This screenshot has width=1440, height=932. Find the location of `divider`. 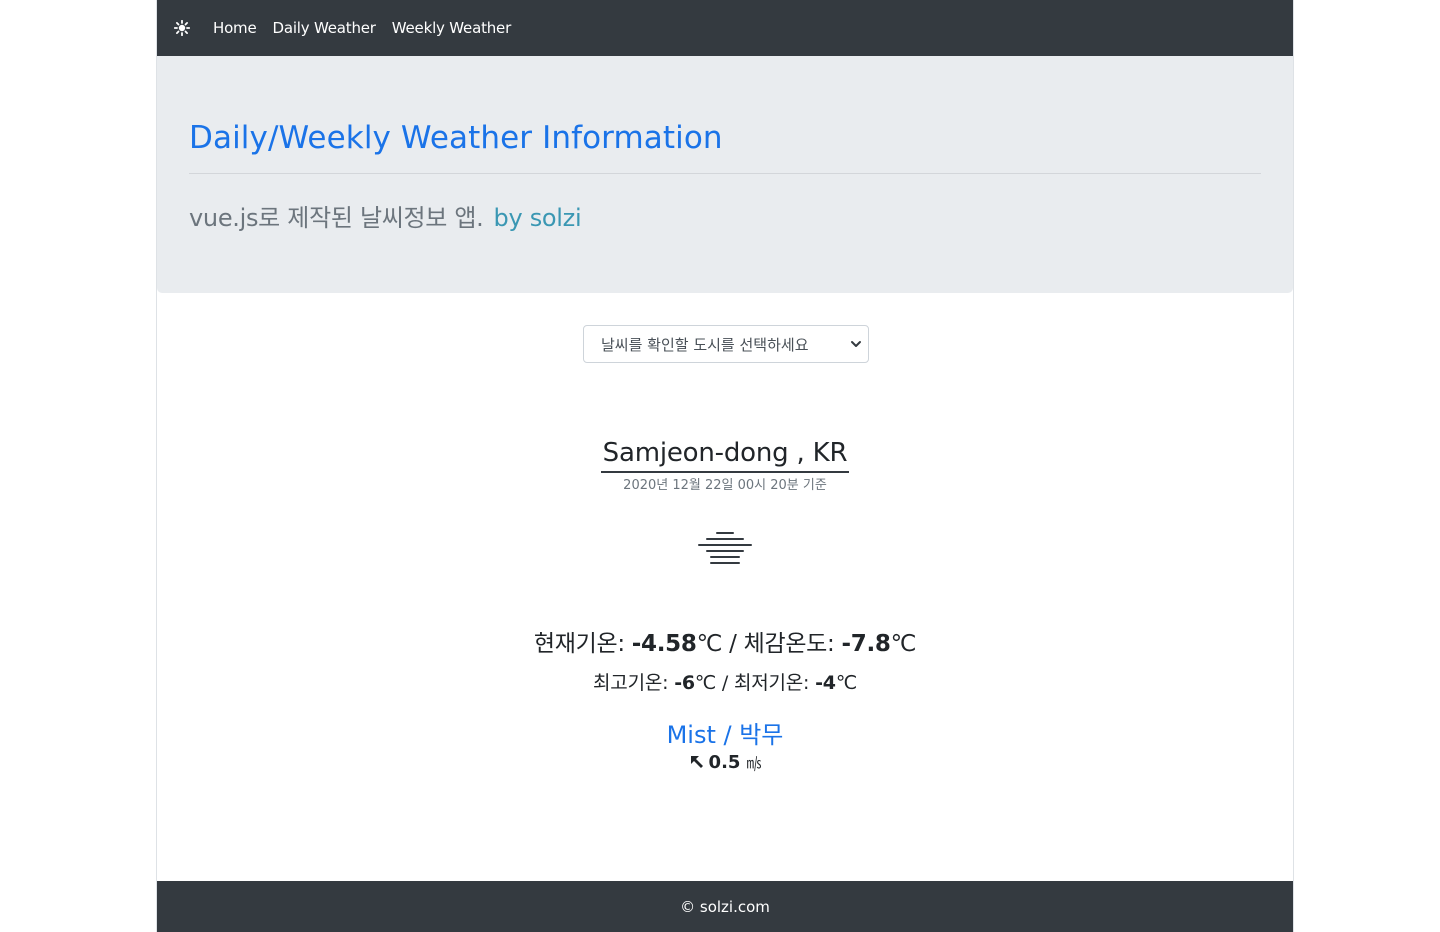

divider is located at coordinates (725, 173).